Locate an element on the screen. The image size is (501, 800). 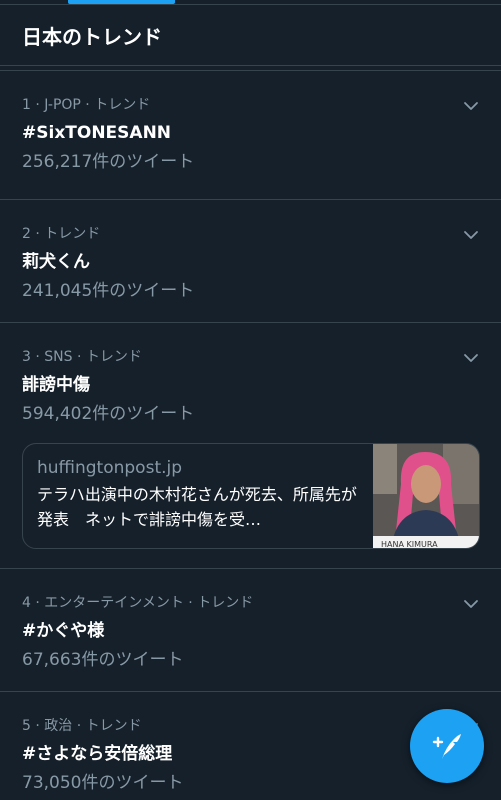
trend-meta: 3 · SNS · トレンド is located at coordinates (82, 357).